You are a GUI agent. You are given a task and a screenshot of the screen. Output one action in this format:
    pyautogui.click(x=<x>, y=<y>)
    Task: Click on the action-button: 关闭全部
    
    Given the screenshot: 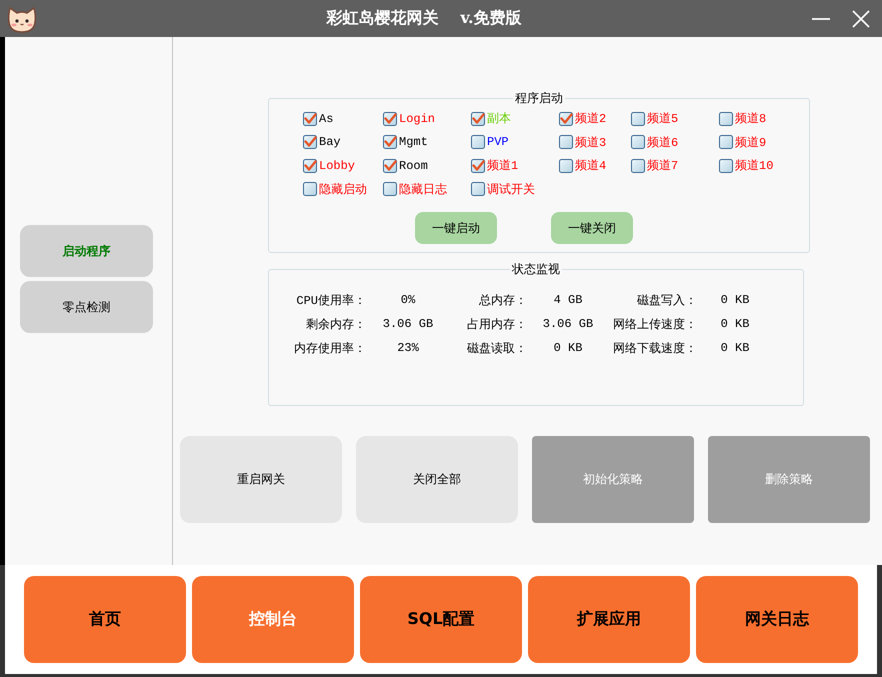 What is the action you would take?
    pyautogui.click(x=437, y=479)
    